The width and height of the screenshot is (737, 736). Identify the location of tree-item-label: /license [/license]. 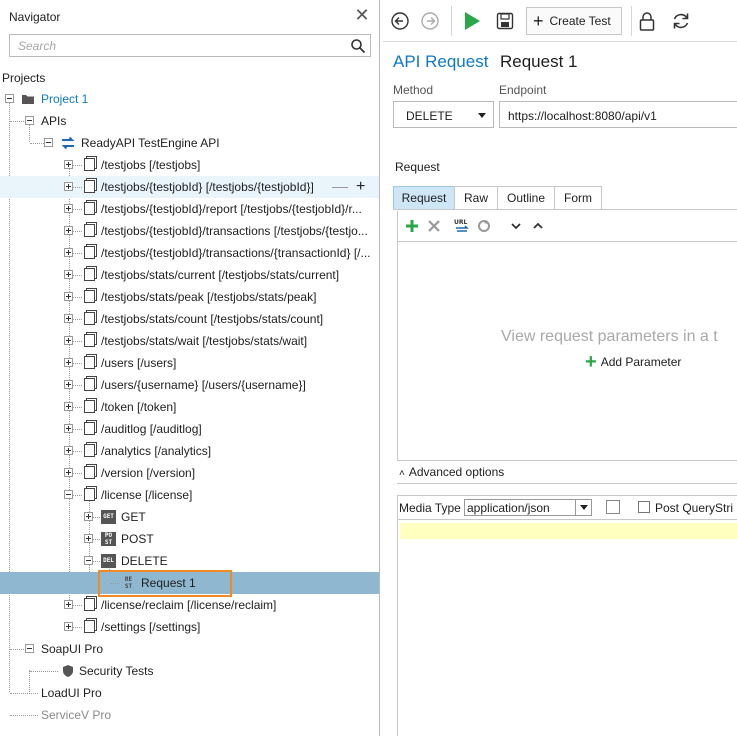
(147, 495).